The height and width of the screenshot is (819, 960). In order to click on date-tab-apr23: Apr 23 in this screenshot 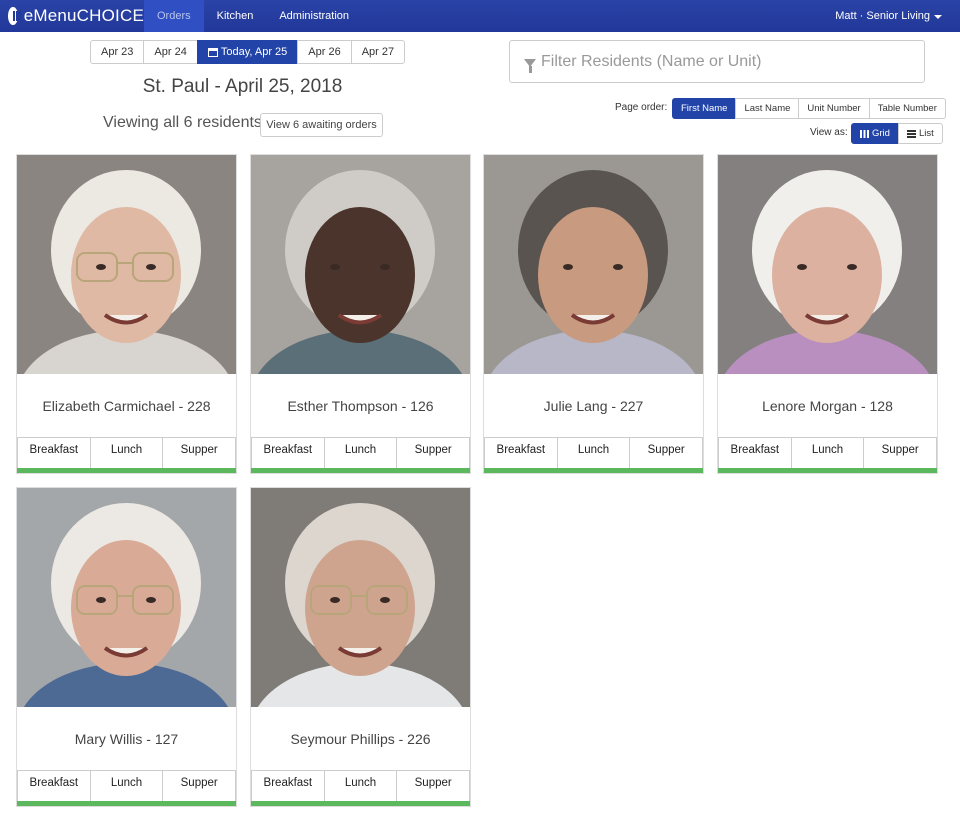, I will do `click(117, 52)`.